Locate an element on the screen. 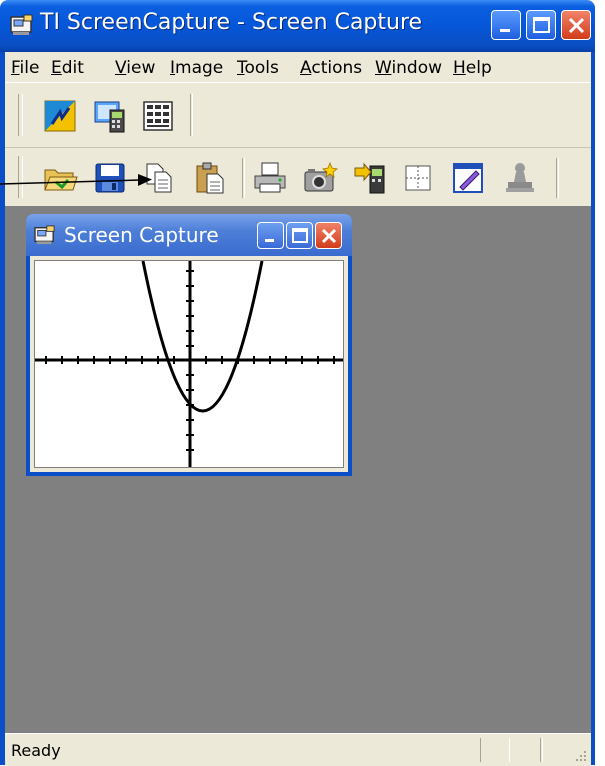 The image size is (605, 766). toolbar-divider is located at coordinates (298, 147).